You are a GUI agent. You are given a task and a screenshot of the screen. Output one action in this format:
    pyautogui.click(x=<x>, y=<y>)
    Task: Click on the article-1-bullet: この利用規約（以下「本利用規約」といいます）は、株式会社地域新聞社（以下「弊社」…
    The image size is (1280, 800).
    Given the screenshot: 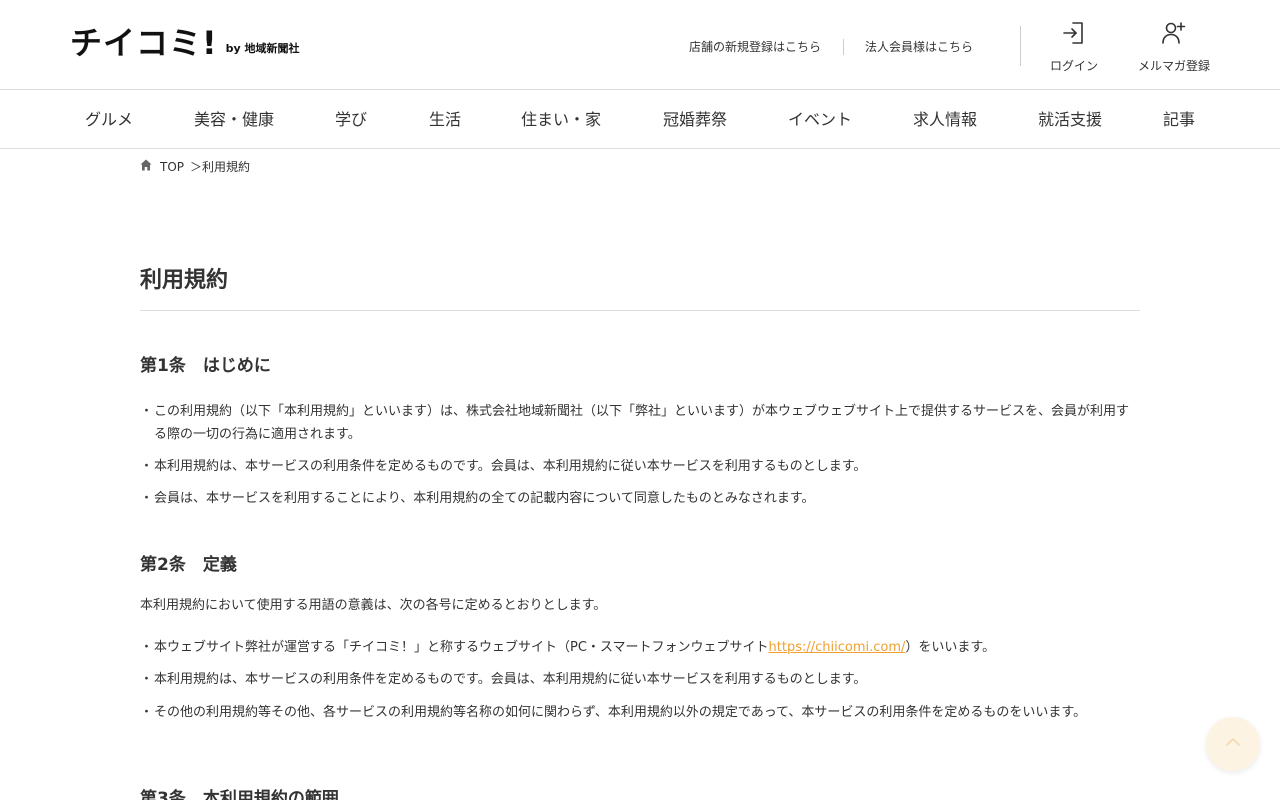 What is the action you would take?
    pyautogui.click(x=640, y=423)
    